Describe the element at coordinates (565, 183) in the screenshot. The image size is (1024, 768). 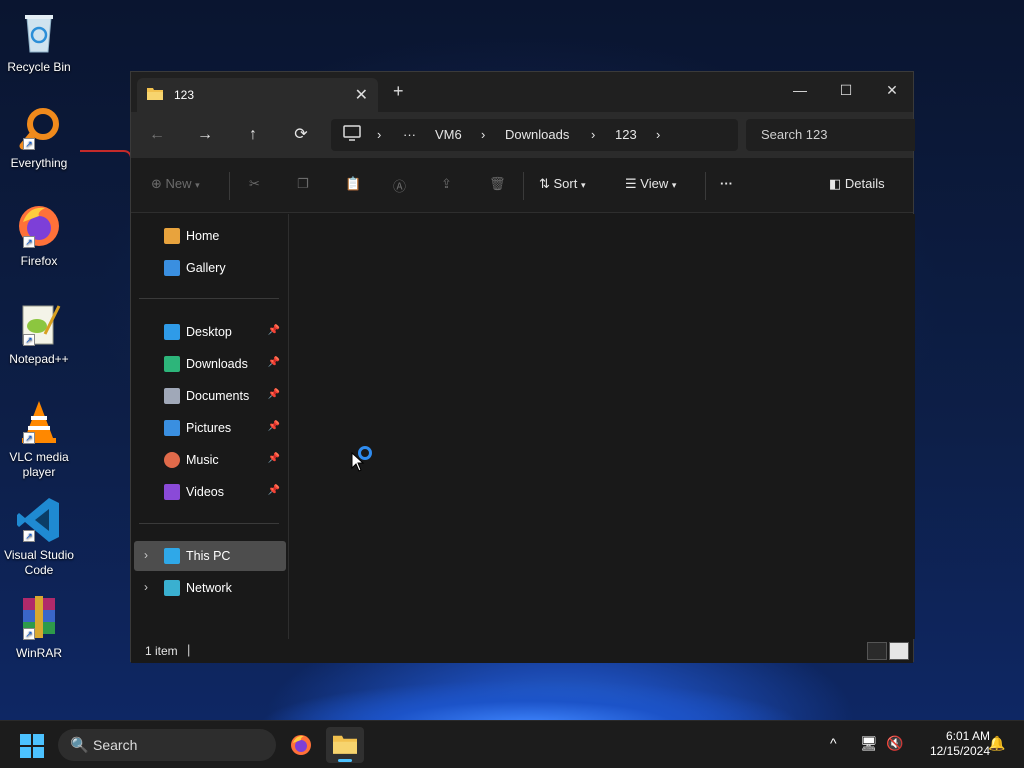
I see `sort-button-label: Sort` at that location.